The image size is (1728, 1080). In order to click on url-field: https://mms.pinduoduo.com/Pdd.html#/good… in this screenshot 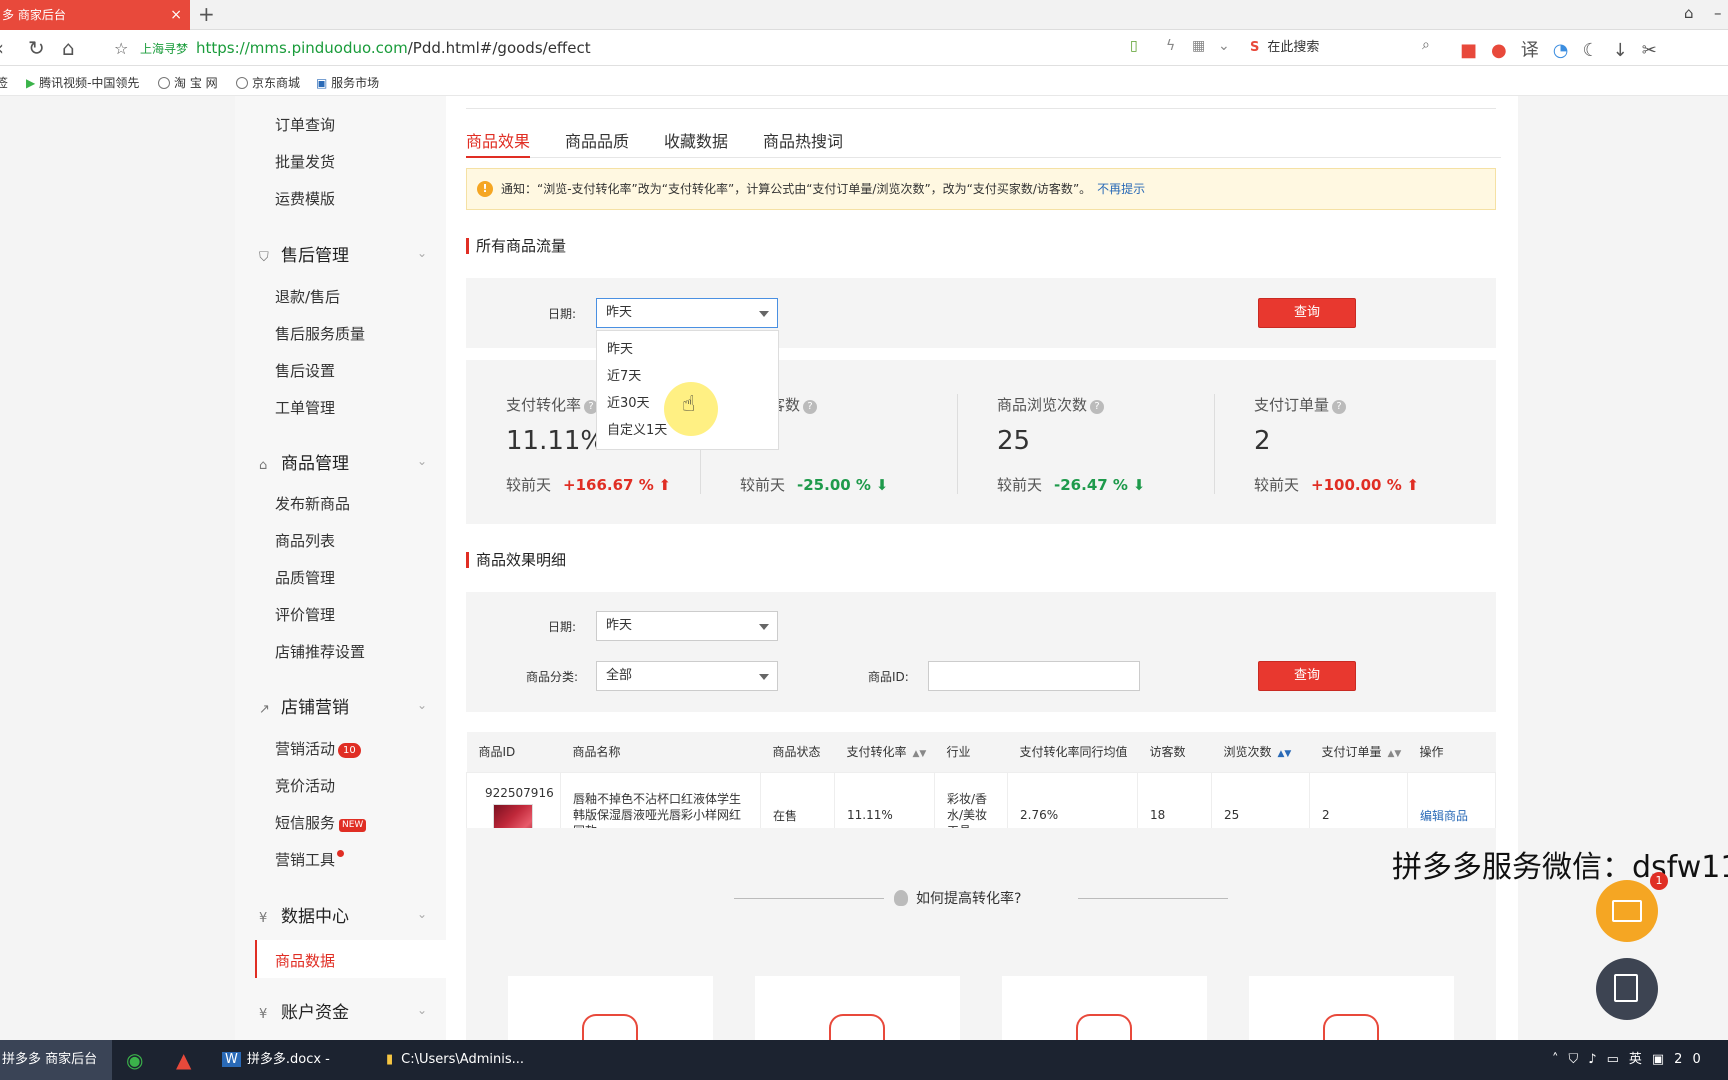, I will do `click(393, 48)`.